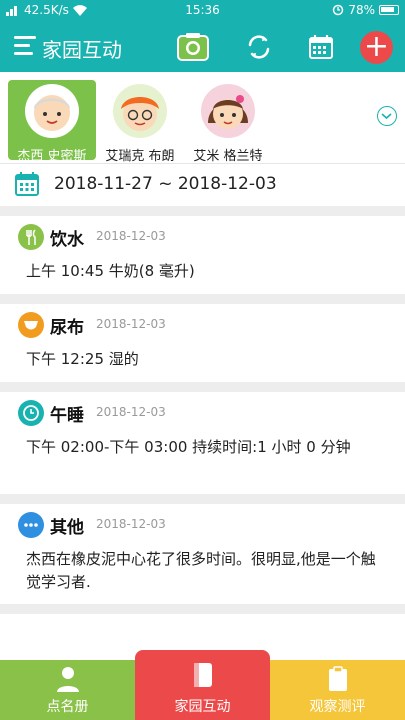  I want to click on record-body: 上午 10:45 牛奶(8 毫升), so click(110, 271).